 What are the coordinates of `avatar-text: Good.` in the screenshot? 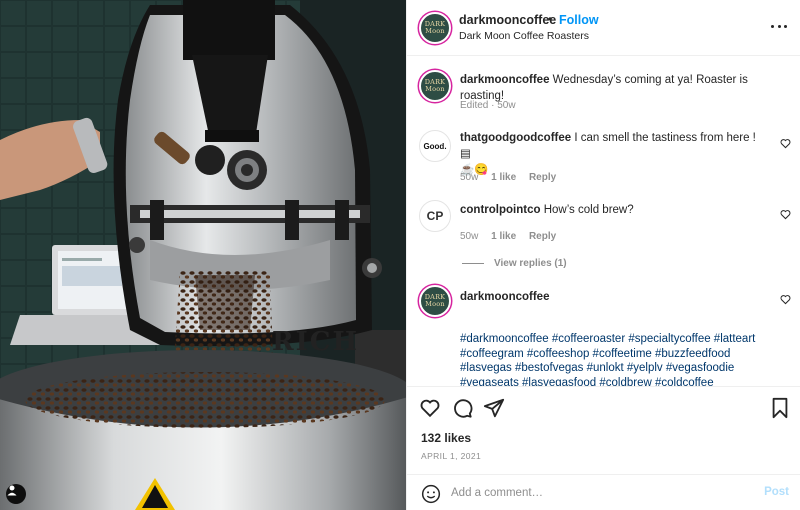 It's located at (435, 146).